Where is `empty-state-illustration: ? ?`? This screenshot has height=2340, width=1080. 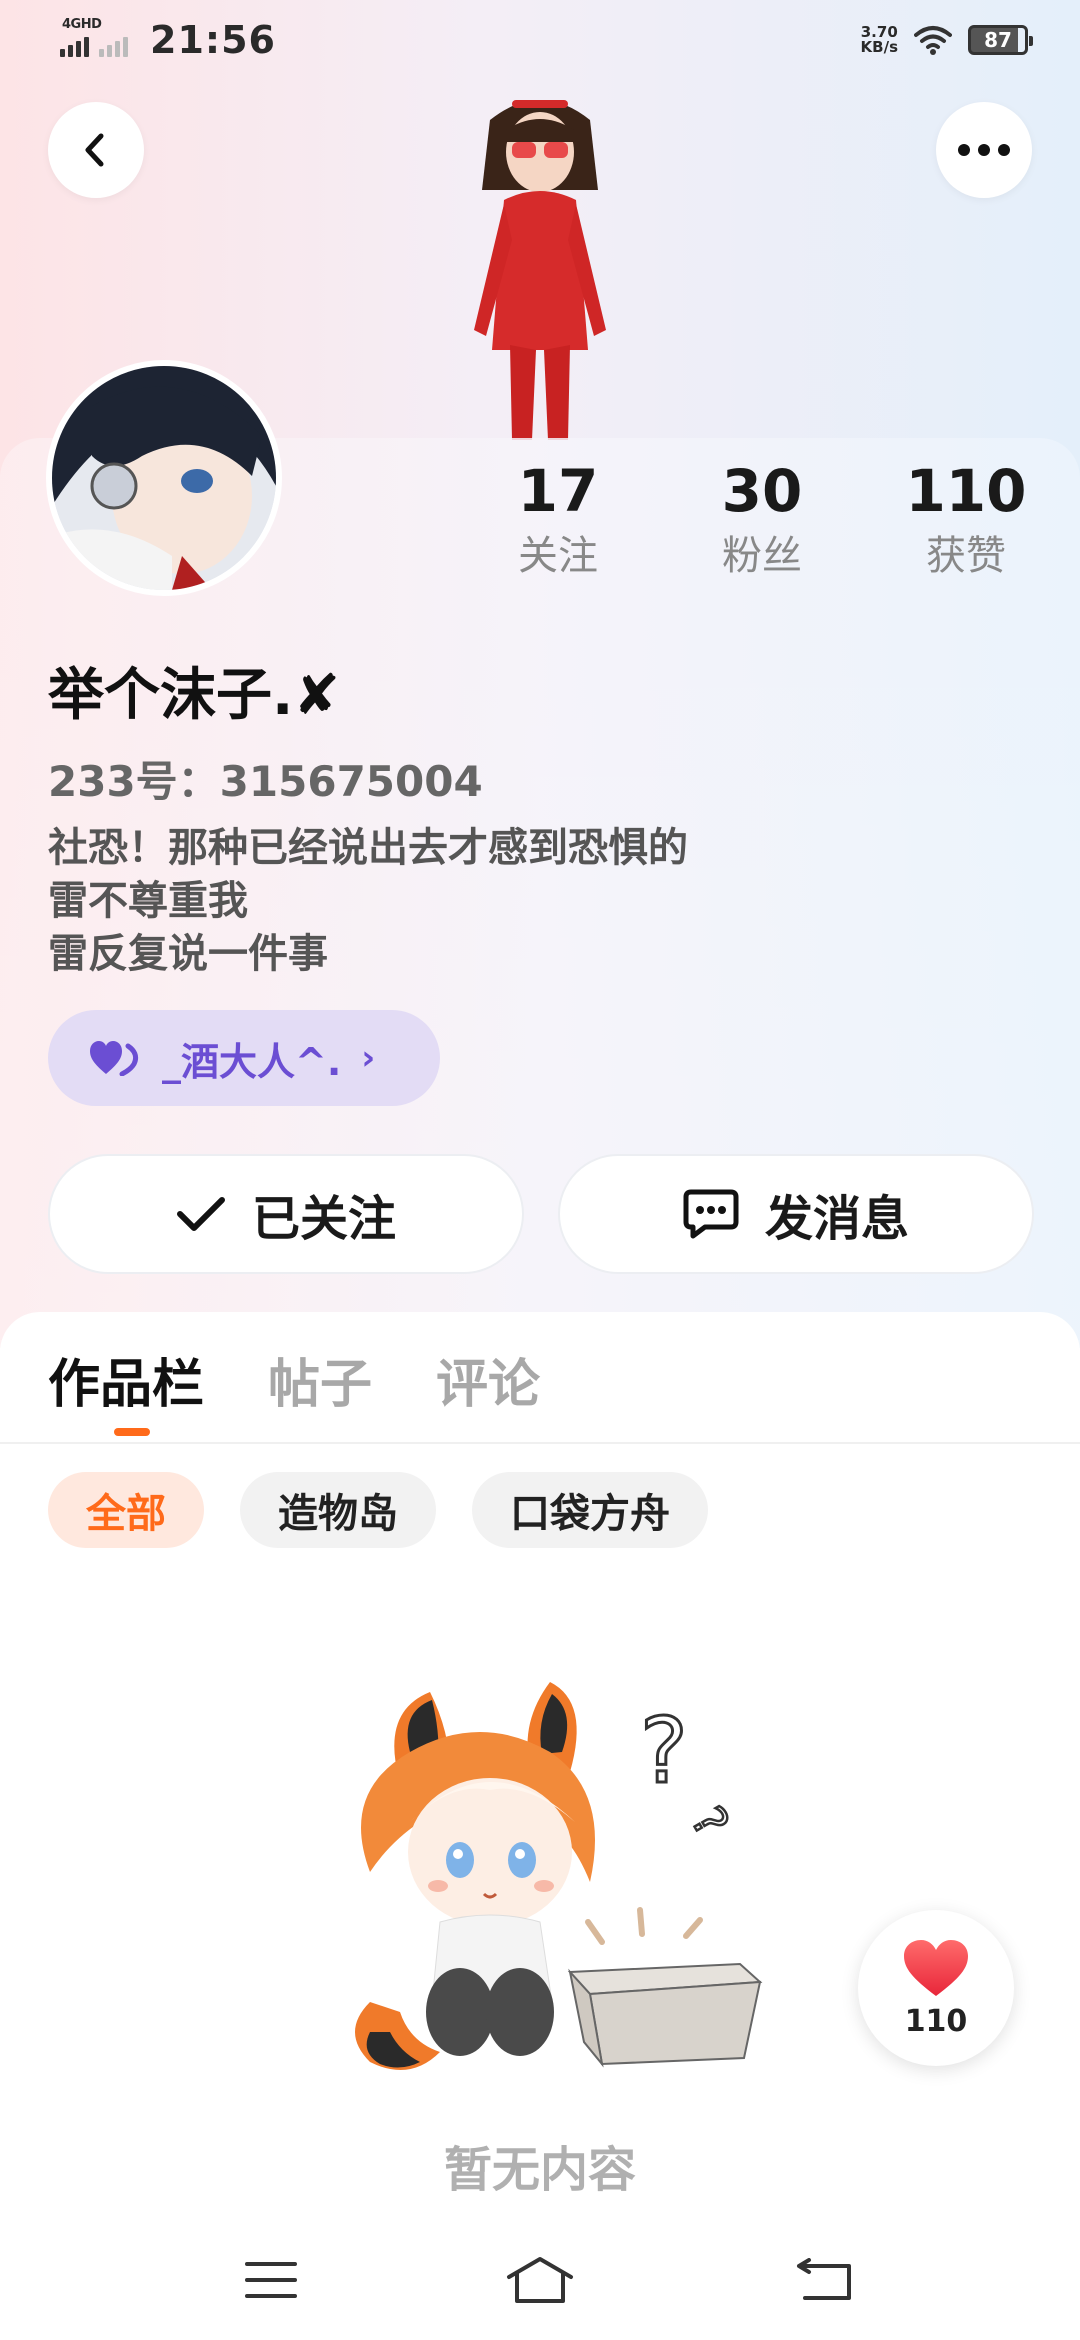
empty-state-illustration: ? ? is located at coordinates (559, 1876).